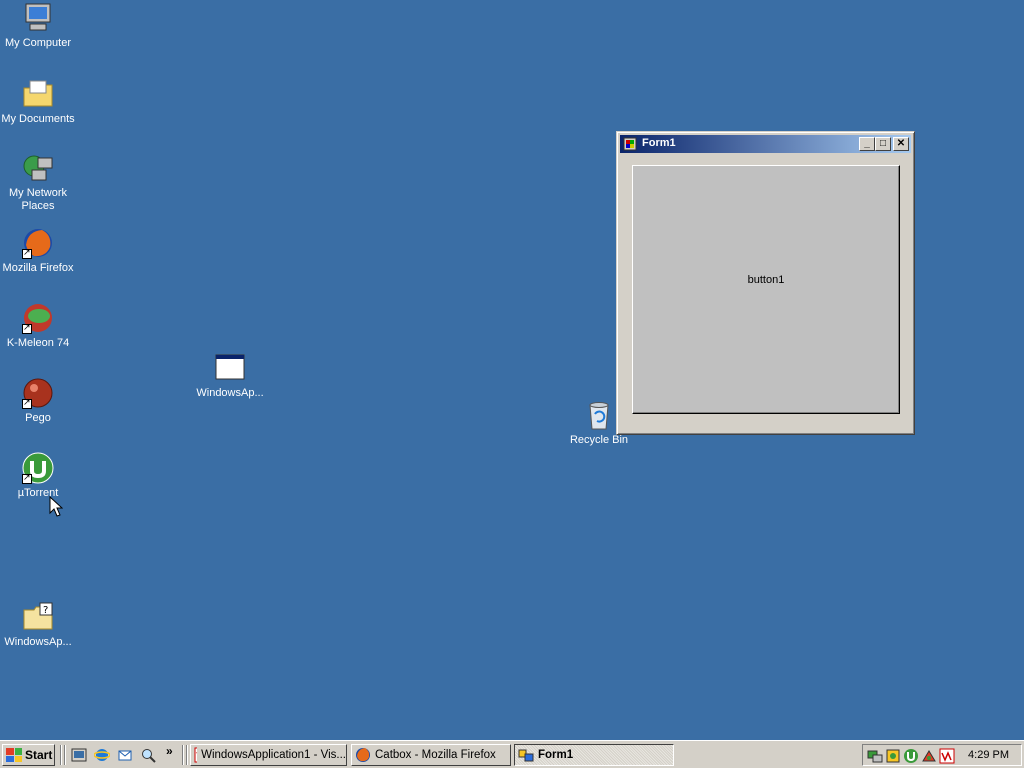 The height and width of the screenshot is (768, 1024). Describe the element at coordinates (883, 144) in the screenshot. I see `maximize-button: □` at that location.